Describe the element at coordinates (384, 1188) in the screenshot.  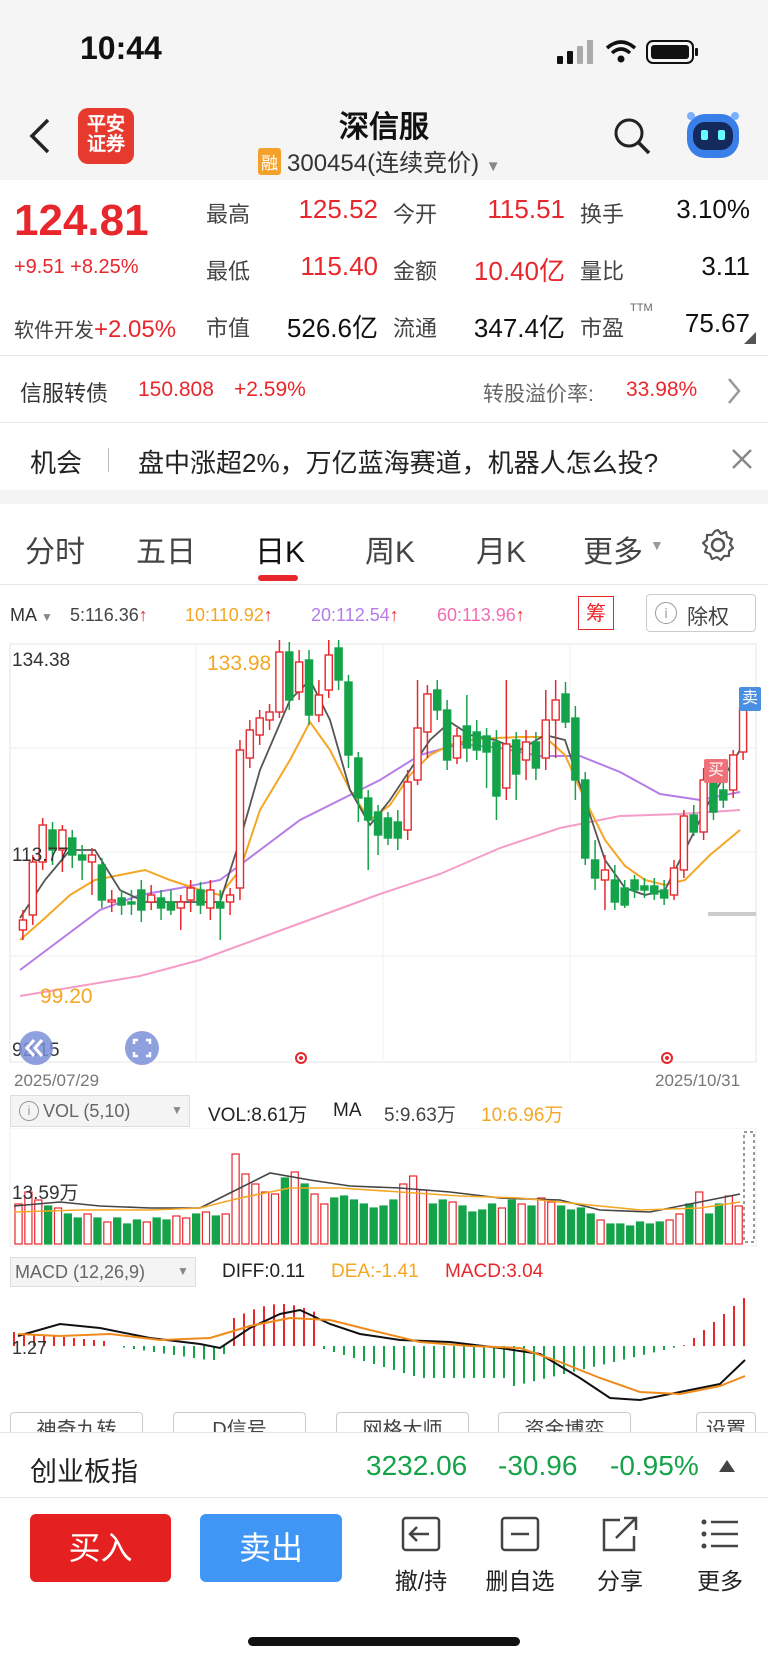
I see `volume-chart` at that location.